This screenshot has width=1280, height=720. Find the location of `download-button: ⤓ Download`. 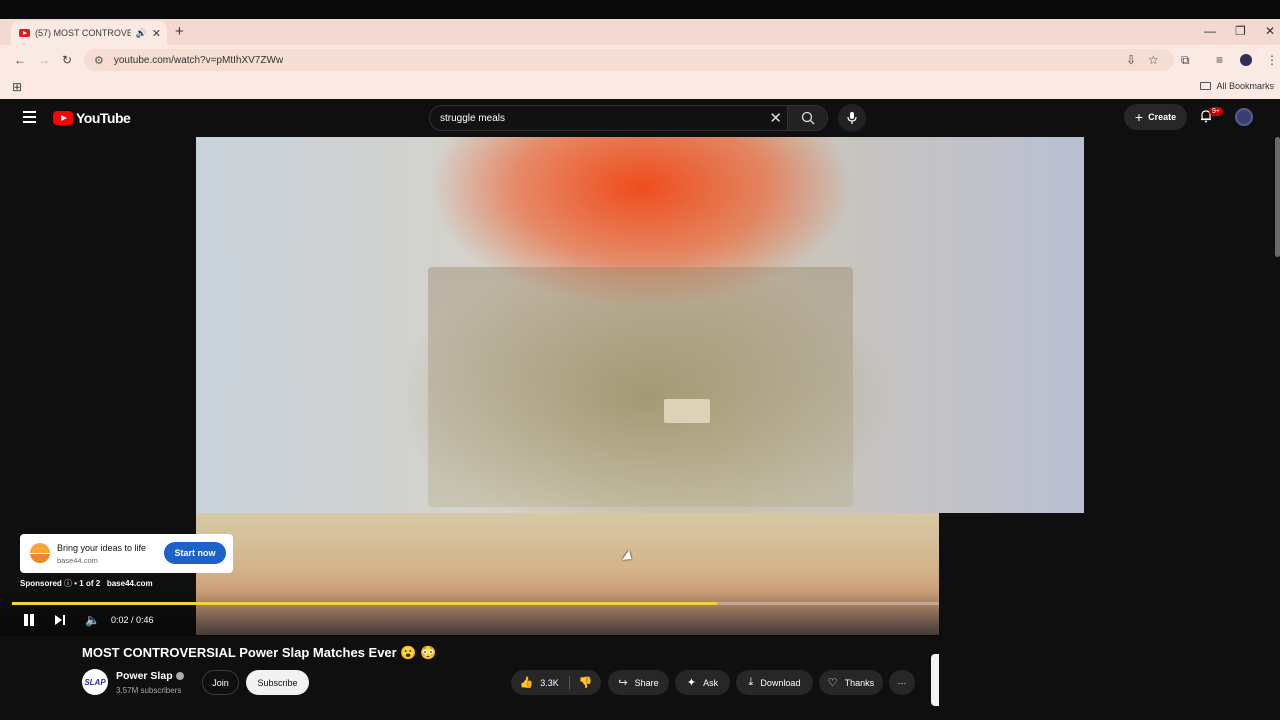

download-button: ⤓ Download is located at coordinates (774, 682).